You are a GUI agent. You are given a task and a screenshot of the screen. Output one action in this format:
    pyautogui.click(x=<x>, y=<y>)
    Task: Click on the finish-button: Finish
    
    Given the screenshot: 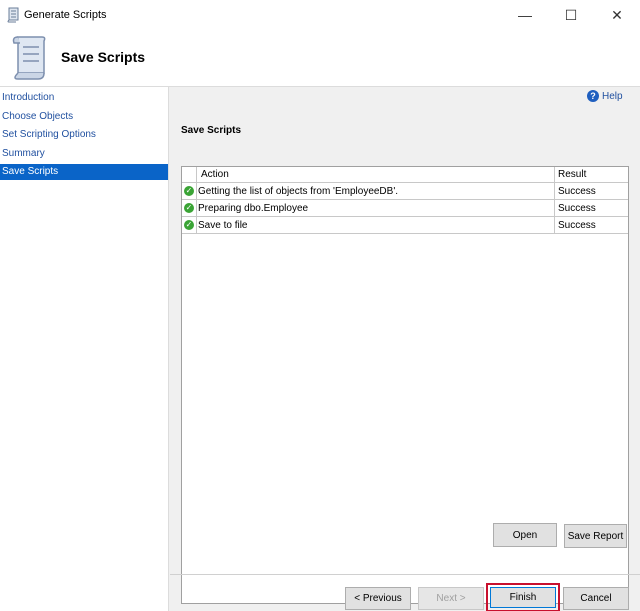 What is the action you would take?
    pyautogui.click(x=523, y=597)
    